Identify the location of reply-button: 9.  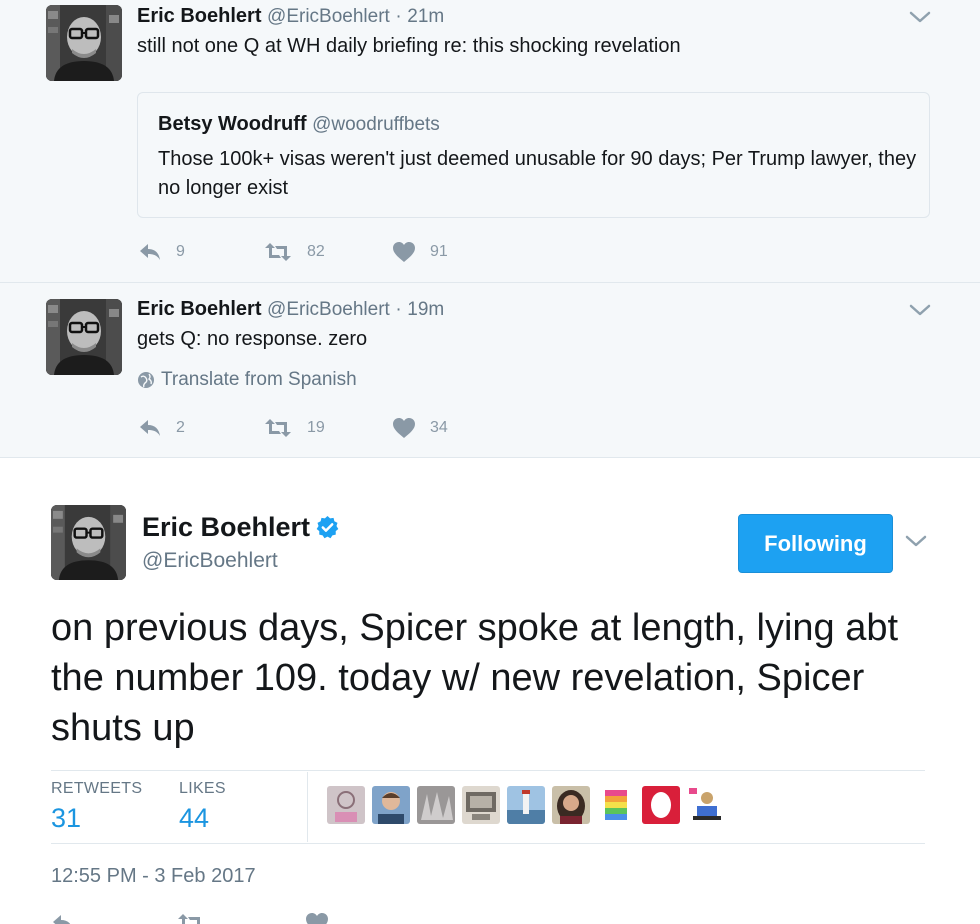
(161, 252).